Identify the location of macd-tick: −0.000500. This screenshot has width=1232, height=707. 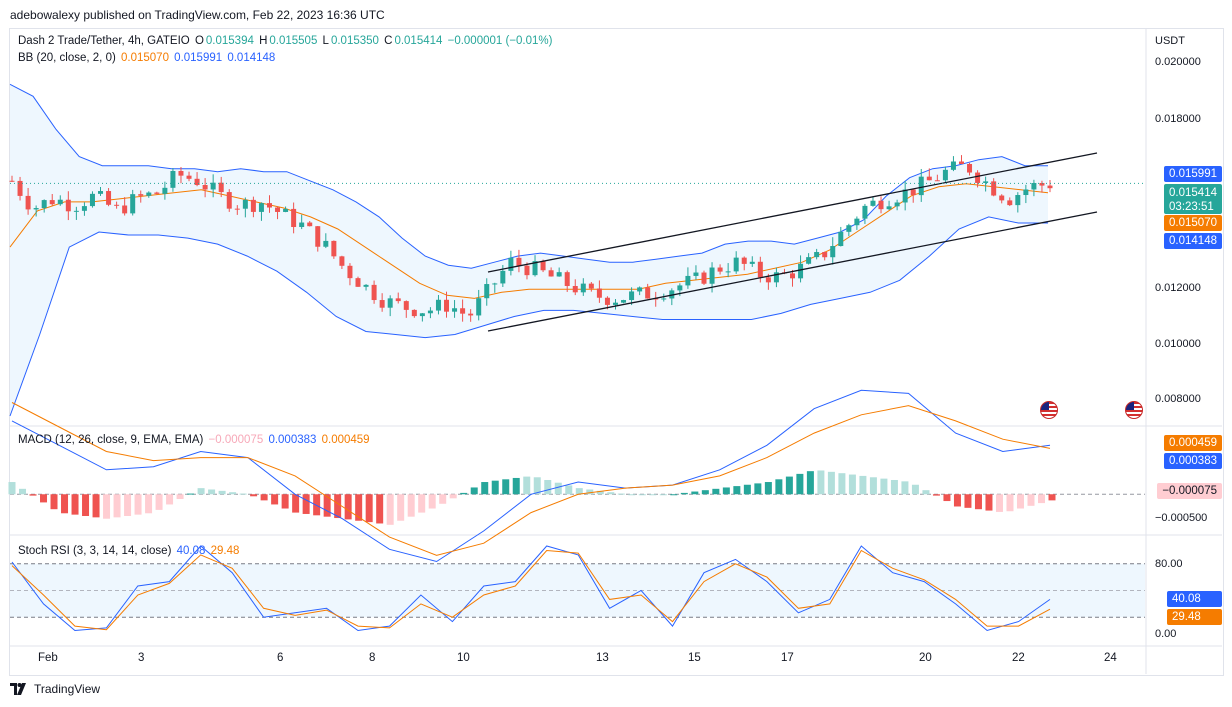
(1181, 518).